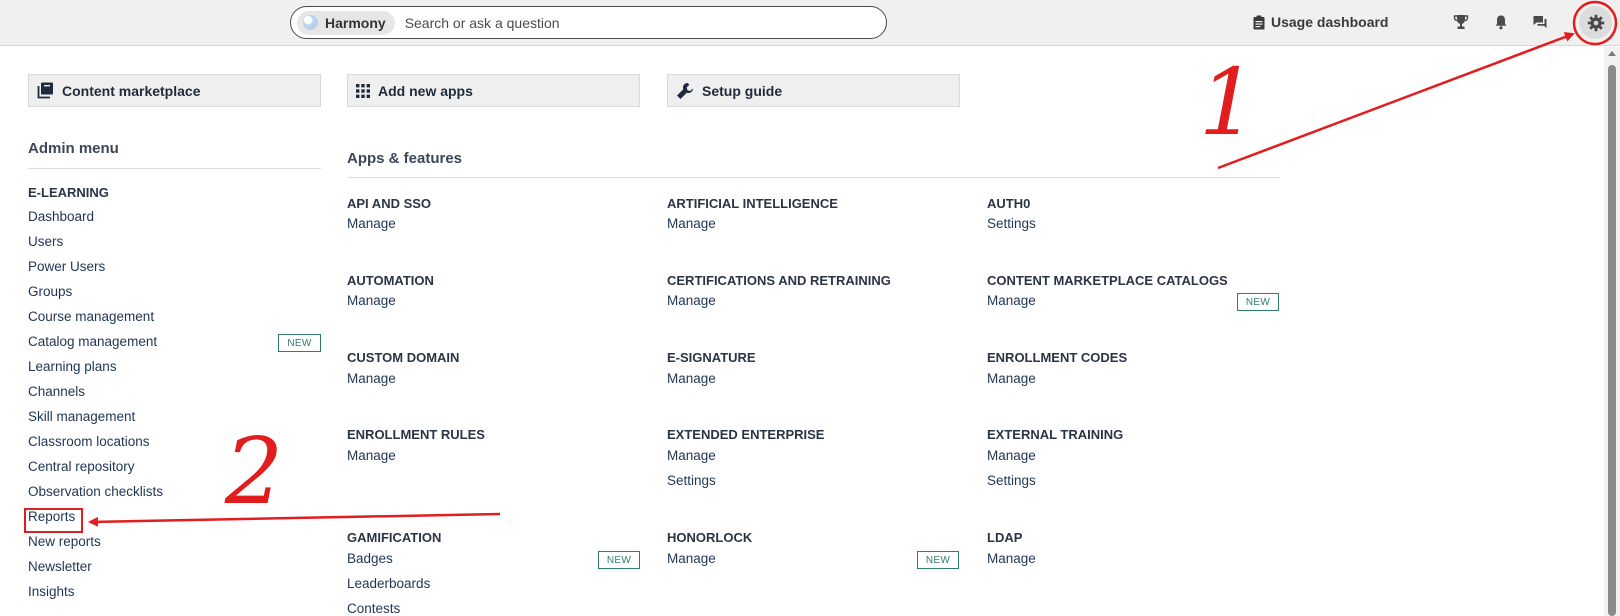 Image resolution: width=1620 pixels, height=616 pixels. I want to click on apps-features-divider, so click(813, 177).